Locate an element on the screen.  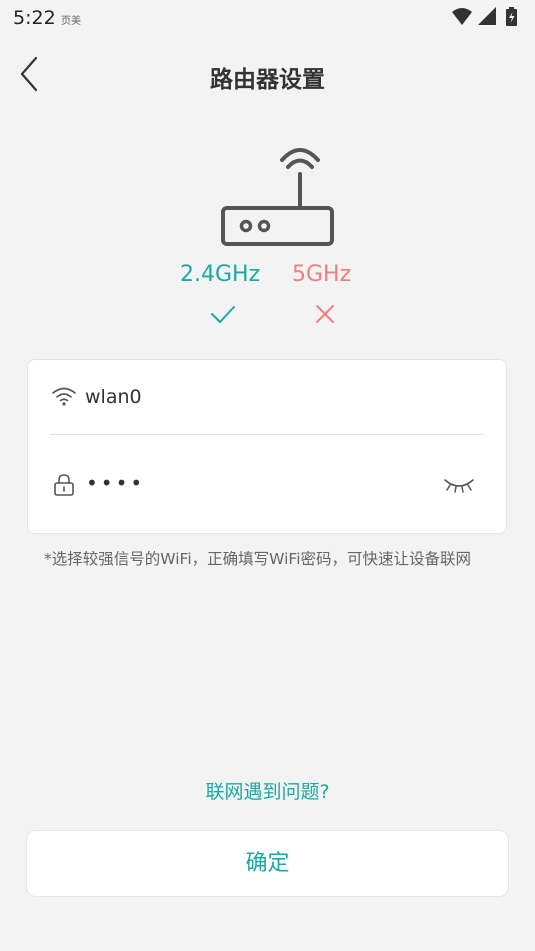
hint-text: *选择较强信号的WiFi，正确填写WiFi密码，可快速让设备联网 is located at coordinates (258, 559).